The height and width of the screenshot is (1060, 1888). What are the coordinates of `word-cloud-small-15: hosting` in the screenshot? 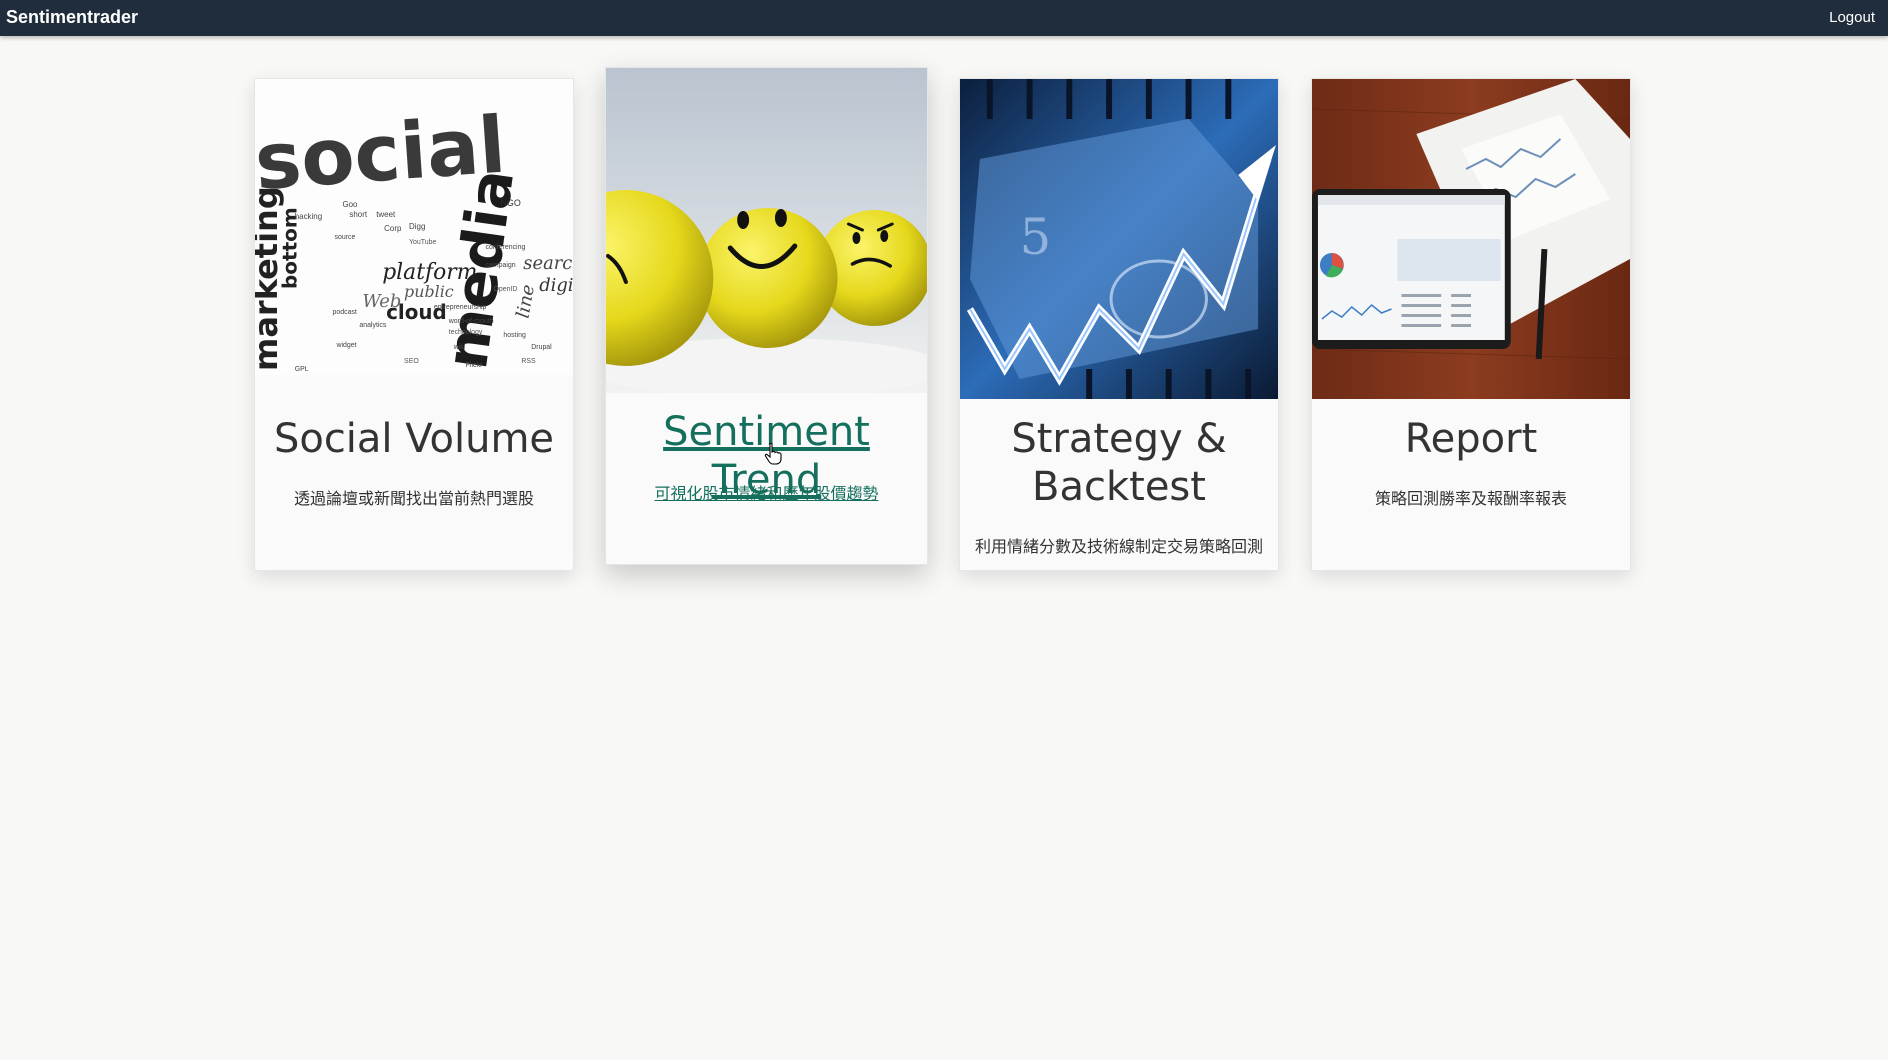 It's located at (514, 335).